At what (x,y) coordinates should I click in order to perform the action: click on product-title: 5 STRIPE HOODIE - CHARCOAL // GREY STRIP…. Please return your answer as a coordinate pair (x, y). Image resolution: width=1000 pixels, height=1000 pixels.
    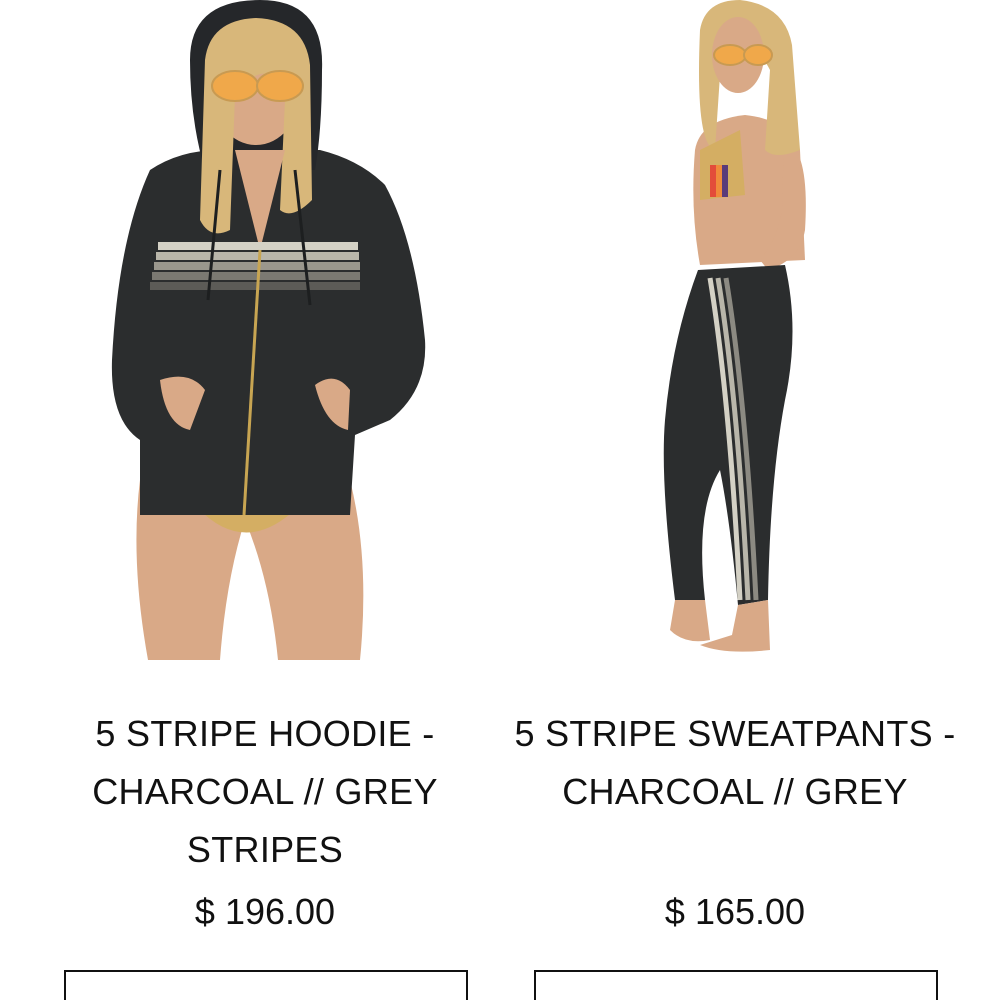
    Looking at the image, I should click on (265, 792).